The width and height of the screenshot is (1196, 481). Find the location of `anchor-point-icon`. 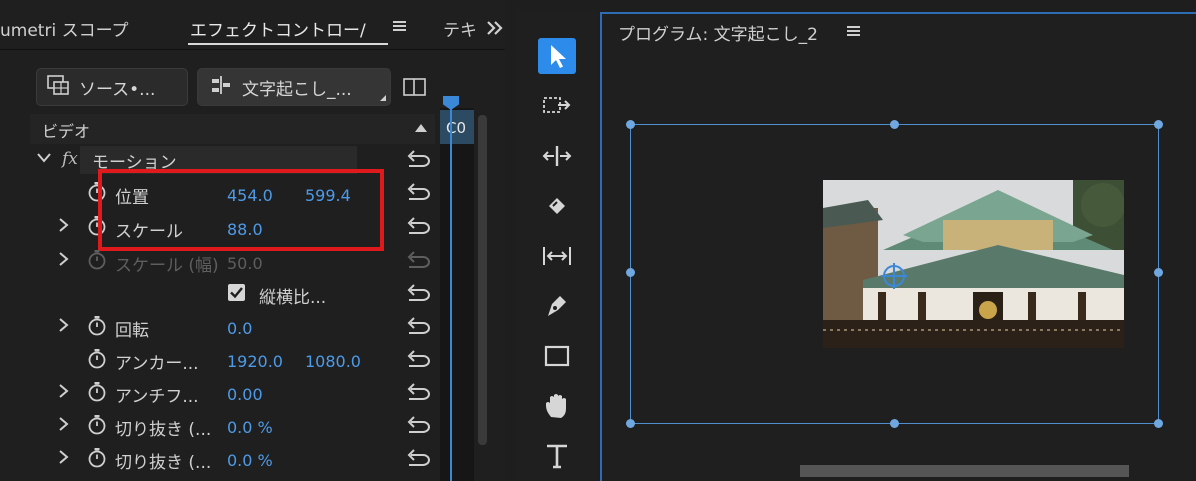

anchor-point-icon is located at coordinates (894, 278).